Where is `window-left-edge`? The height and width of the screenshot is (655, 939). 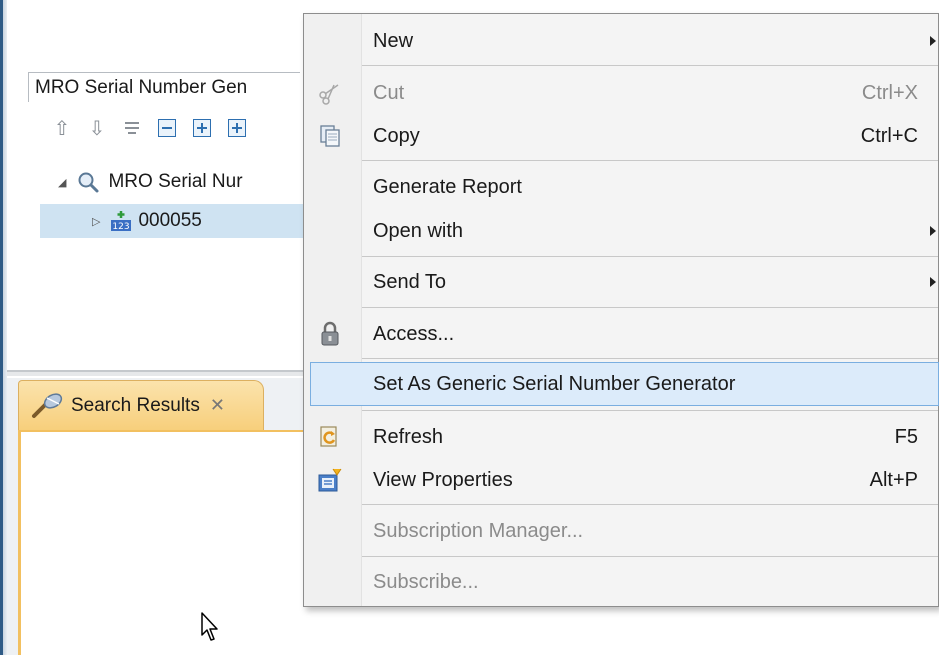
window-left-edge is located at coordinates (3, 327).